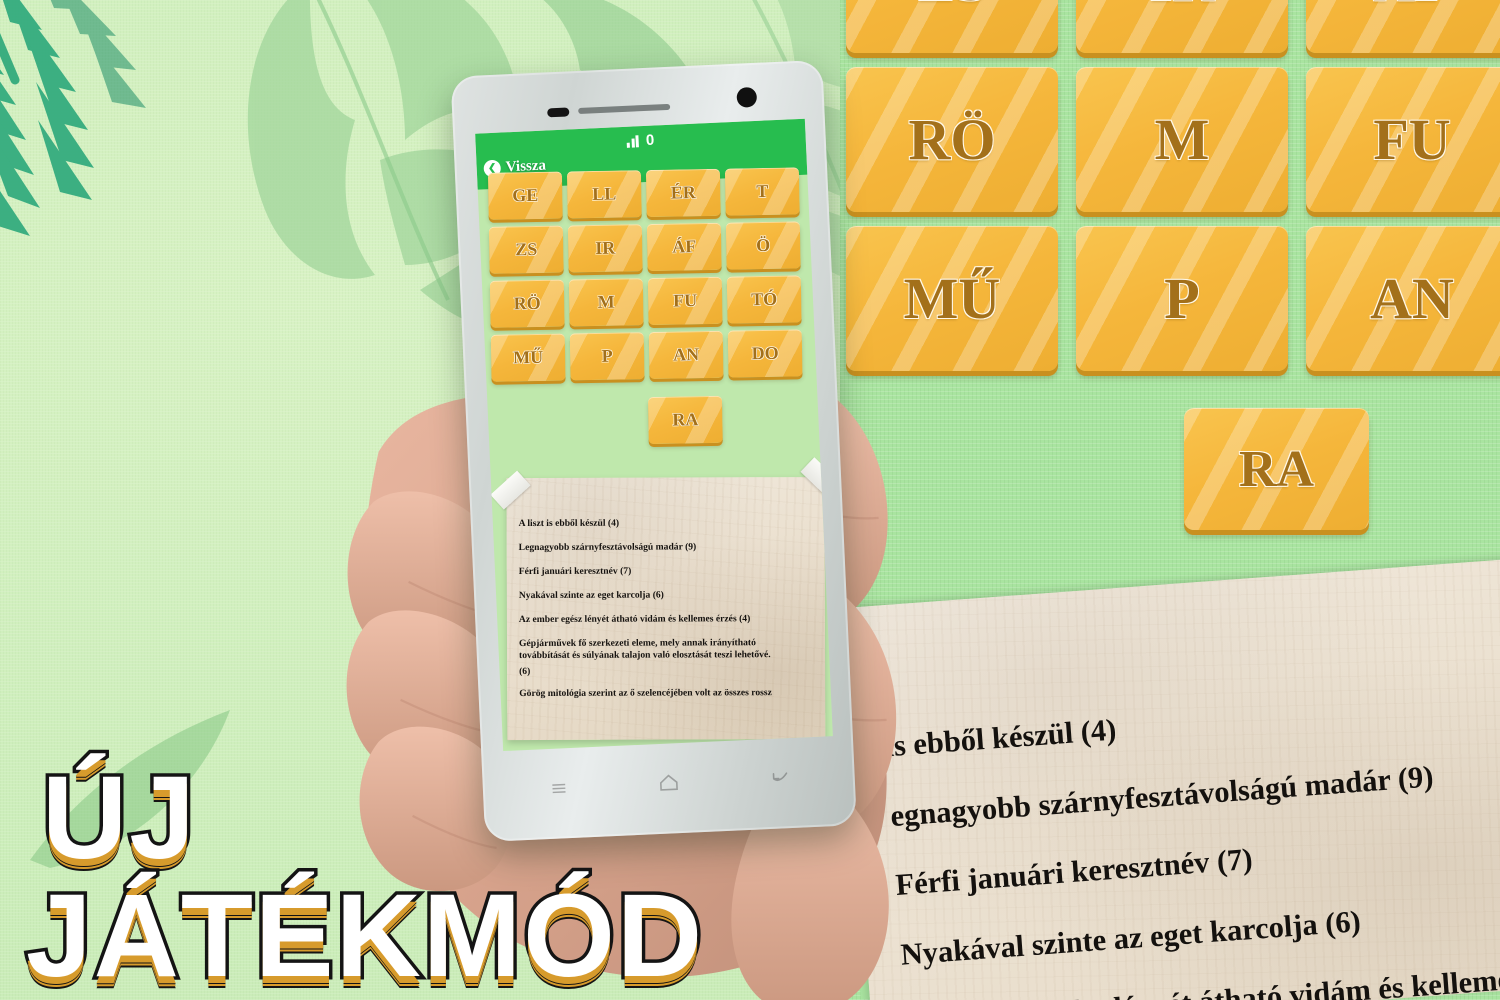  Describe the element at coordinates (650, 140) in the screenshot. I see `score-value: 0` at that location.